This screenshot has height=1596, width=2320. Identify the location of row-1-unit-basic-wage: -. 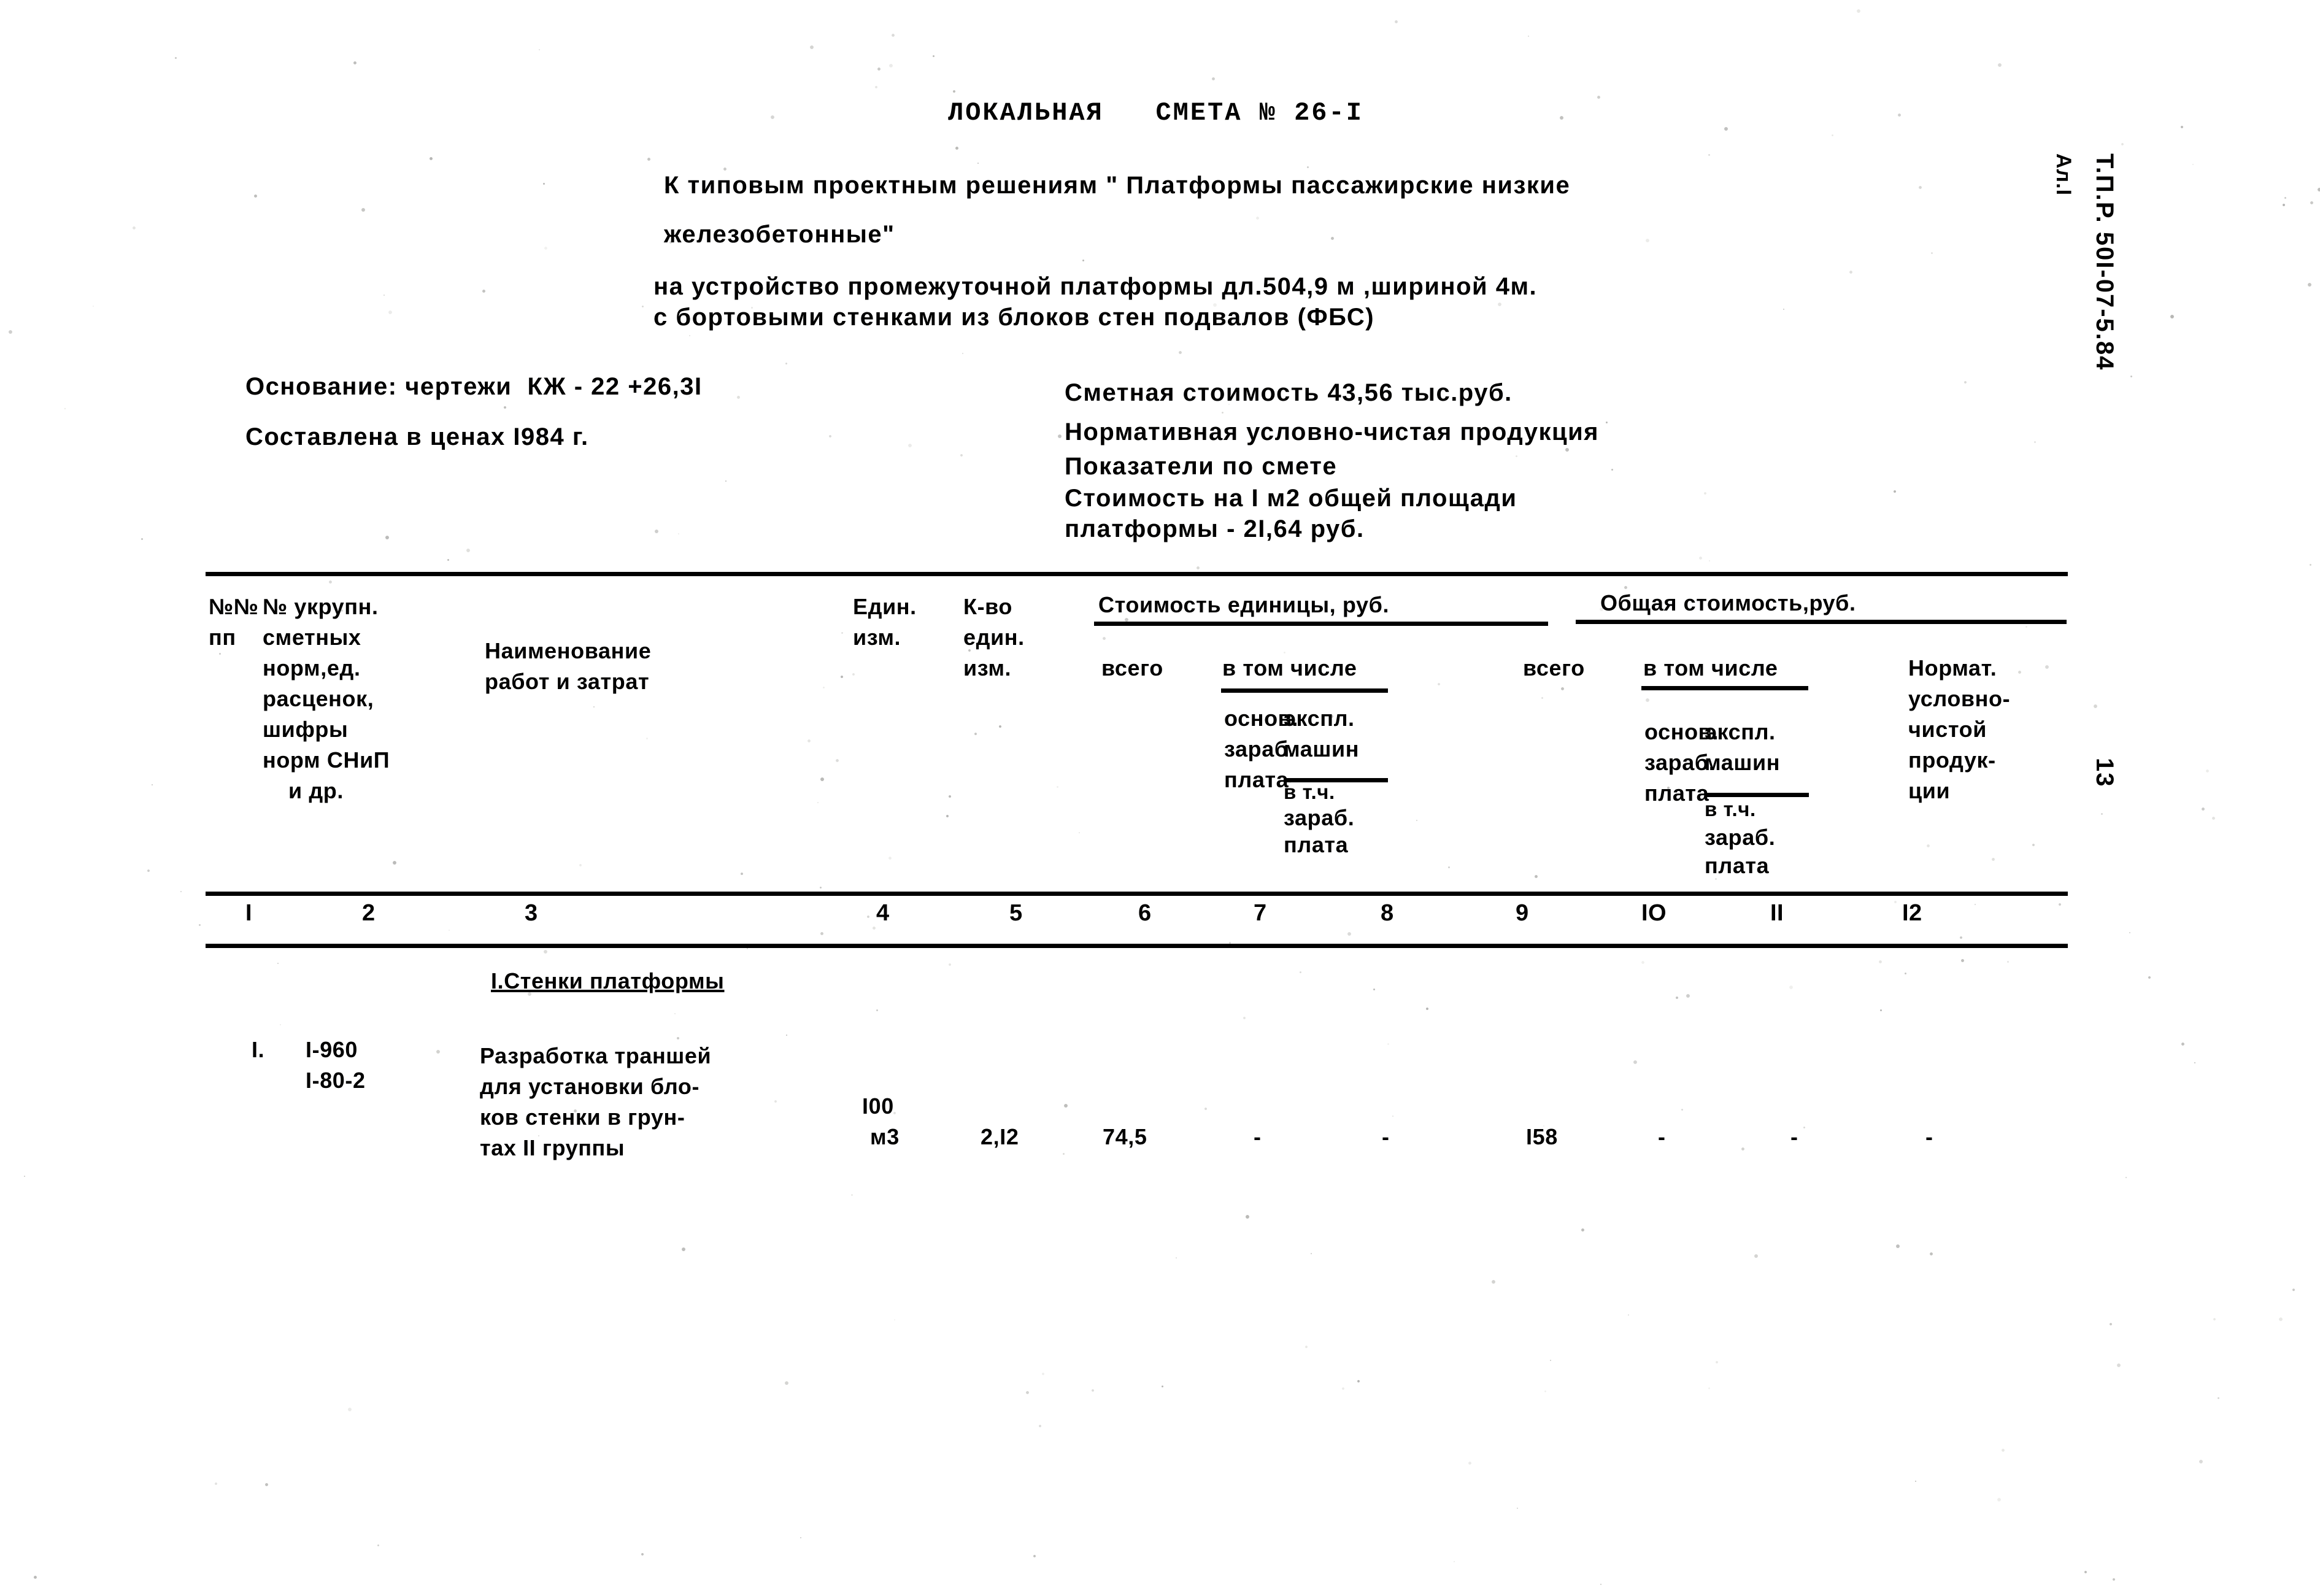
(1258, 1136).